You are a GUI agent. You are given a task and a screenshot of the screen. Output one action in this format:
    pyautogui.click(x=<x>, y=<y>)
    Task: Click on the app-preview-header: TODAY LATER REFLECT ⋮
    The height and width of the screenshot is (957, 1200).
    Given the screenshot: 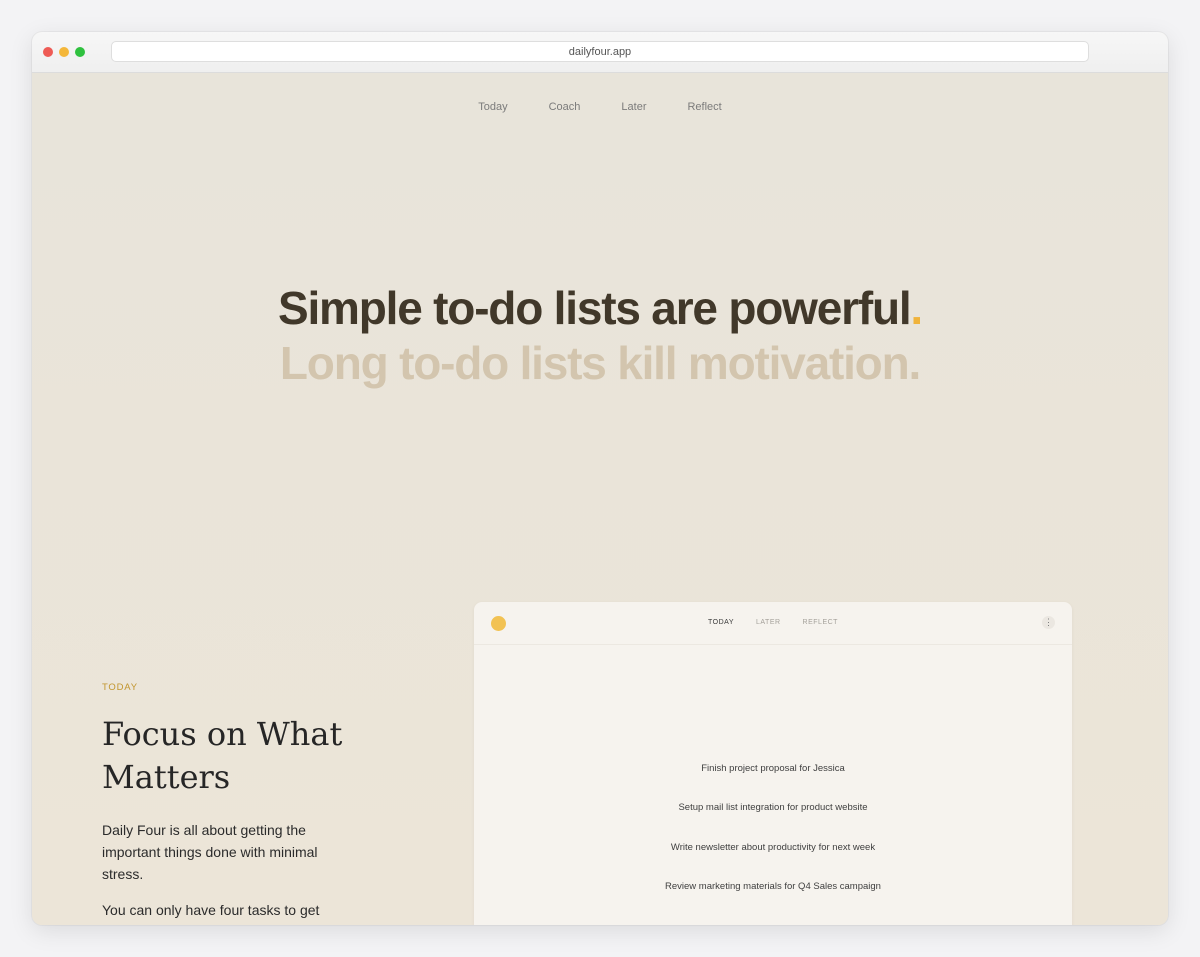 What is the action you would take?
    pyautogui.click(x=773, y=623)
    